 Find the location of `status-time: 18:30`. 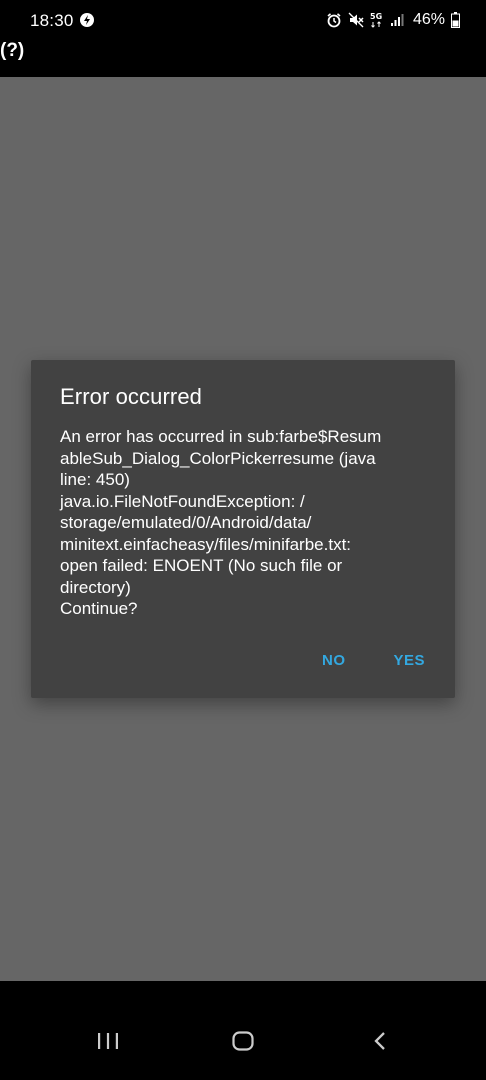

status-time: 18:30 is located at coordinates (52, 20).